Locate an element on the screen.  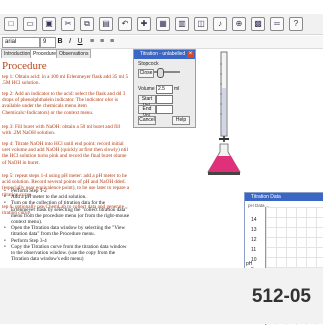
start-volume-button: Start Vol. is located at coordinates (147, 102).